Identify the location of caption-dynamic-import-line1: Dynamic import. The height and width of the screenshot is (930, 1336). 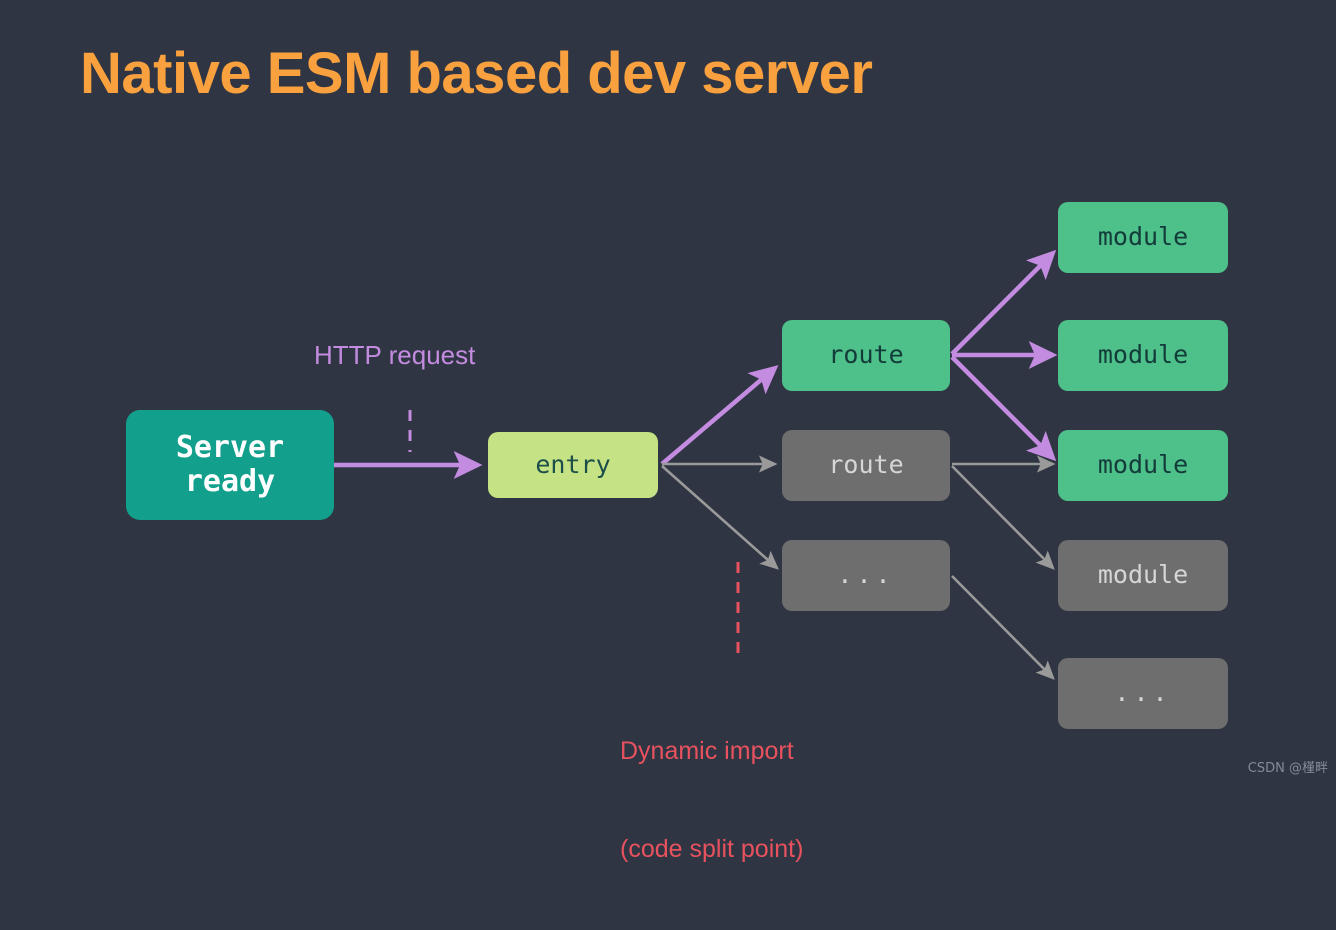
(707, 751).